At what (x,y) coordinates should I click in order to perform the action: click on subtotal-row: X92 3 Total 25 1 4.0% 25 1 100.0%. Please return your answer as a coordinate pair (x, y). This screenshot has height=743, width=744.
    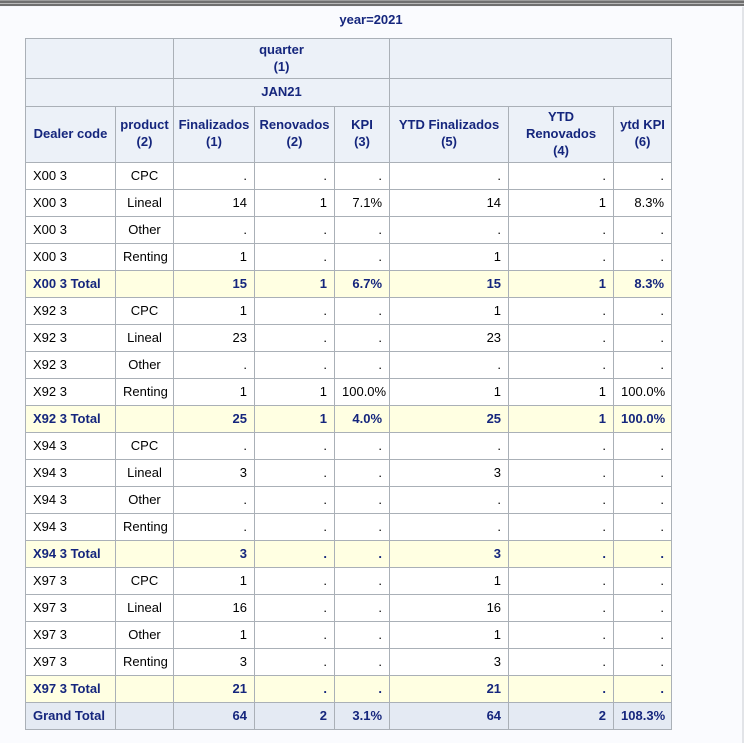
    Looking at the image, I should click on (349, 418).